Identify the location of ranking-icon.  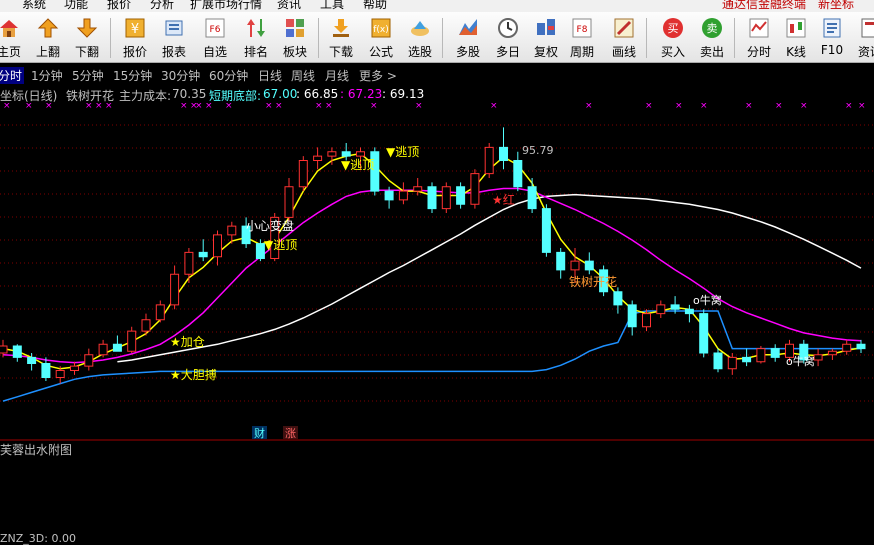
(256, 28).